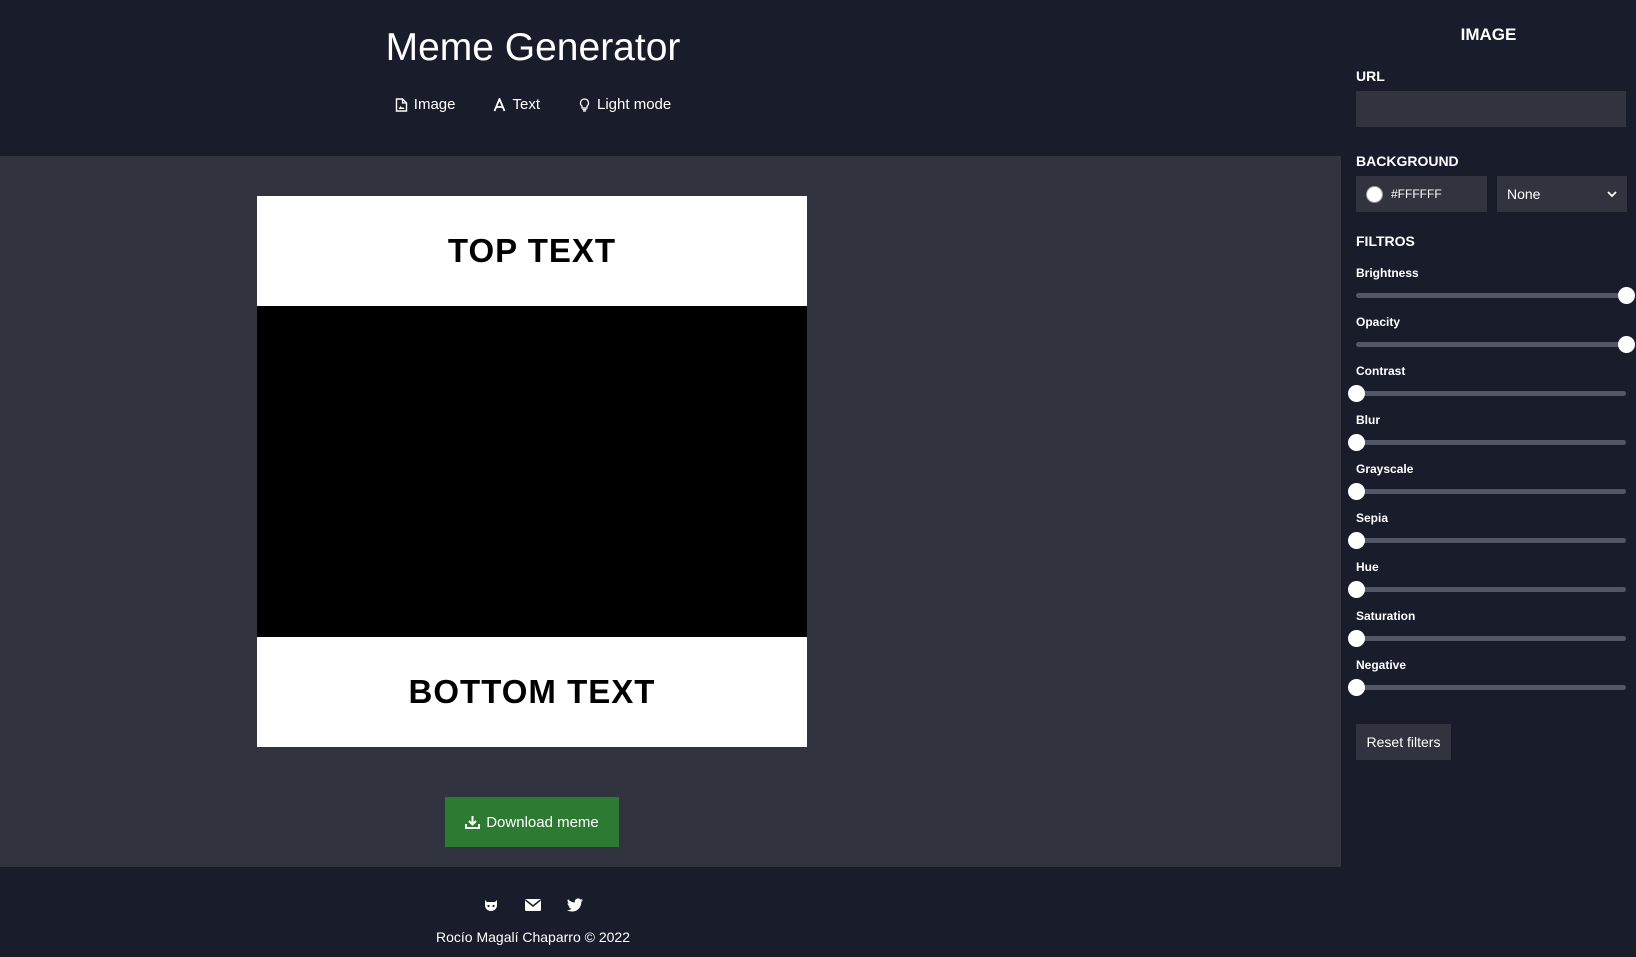 The height and width of the screenshot is (957, 1636). Describe the element at coordinates (532, 692) in the screenshot. I see `meme-bottom-text: BOTTOM TEXT` at that location.